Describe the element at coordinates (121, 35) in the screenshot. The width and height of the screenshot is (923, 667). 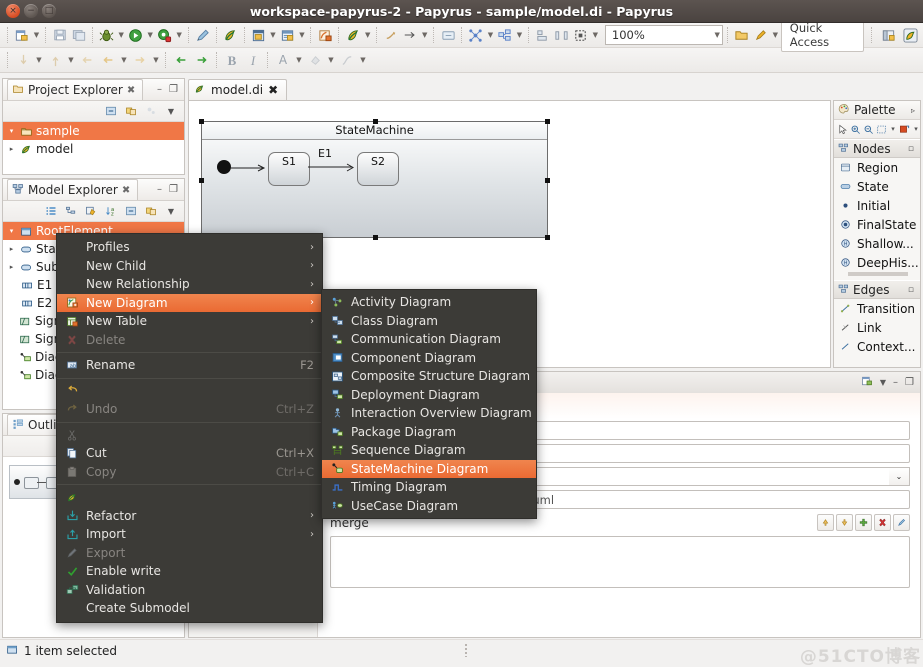
I see `debug-dropdown-arrow: ▼` at that location.